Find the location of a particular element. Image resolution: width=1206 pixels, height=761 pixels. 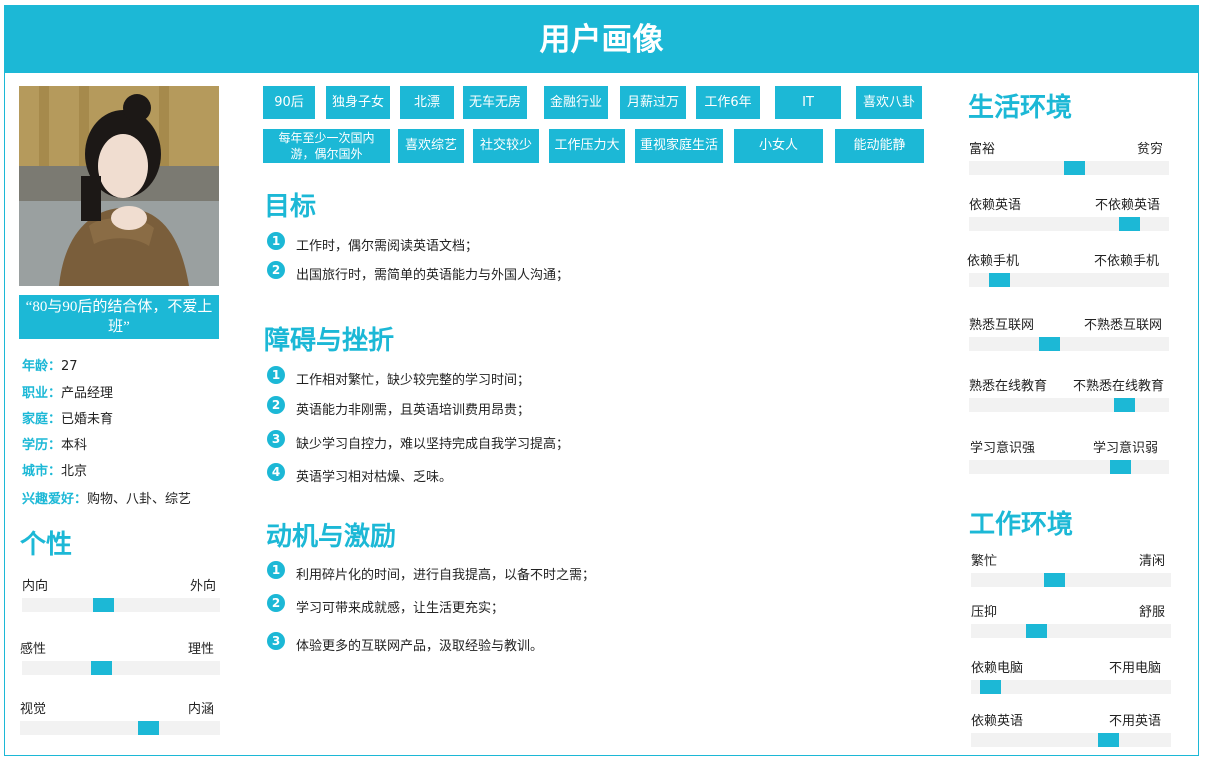

slider-right-label: 学习意识弱 is located at coordinates (1126, 448).